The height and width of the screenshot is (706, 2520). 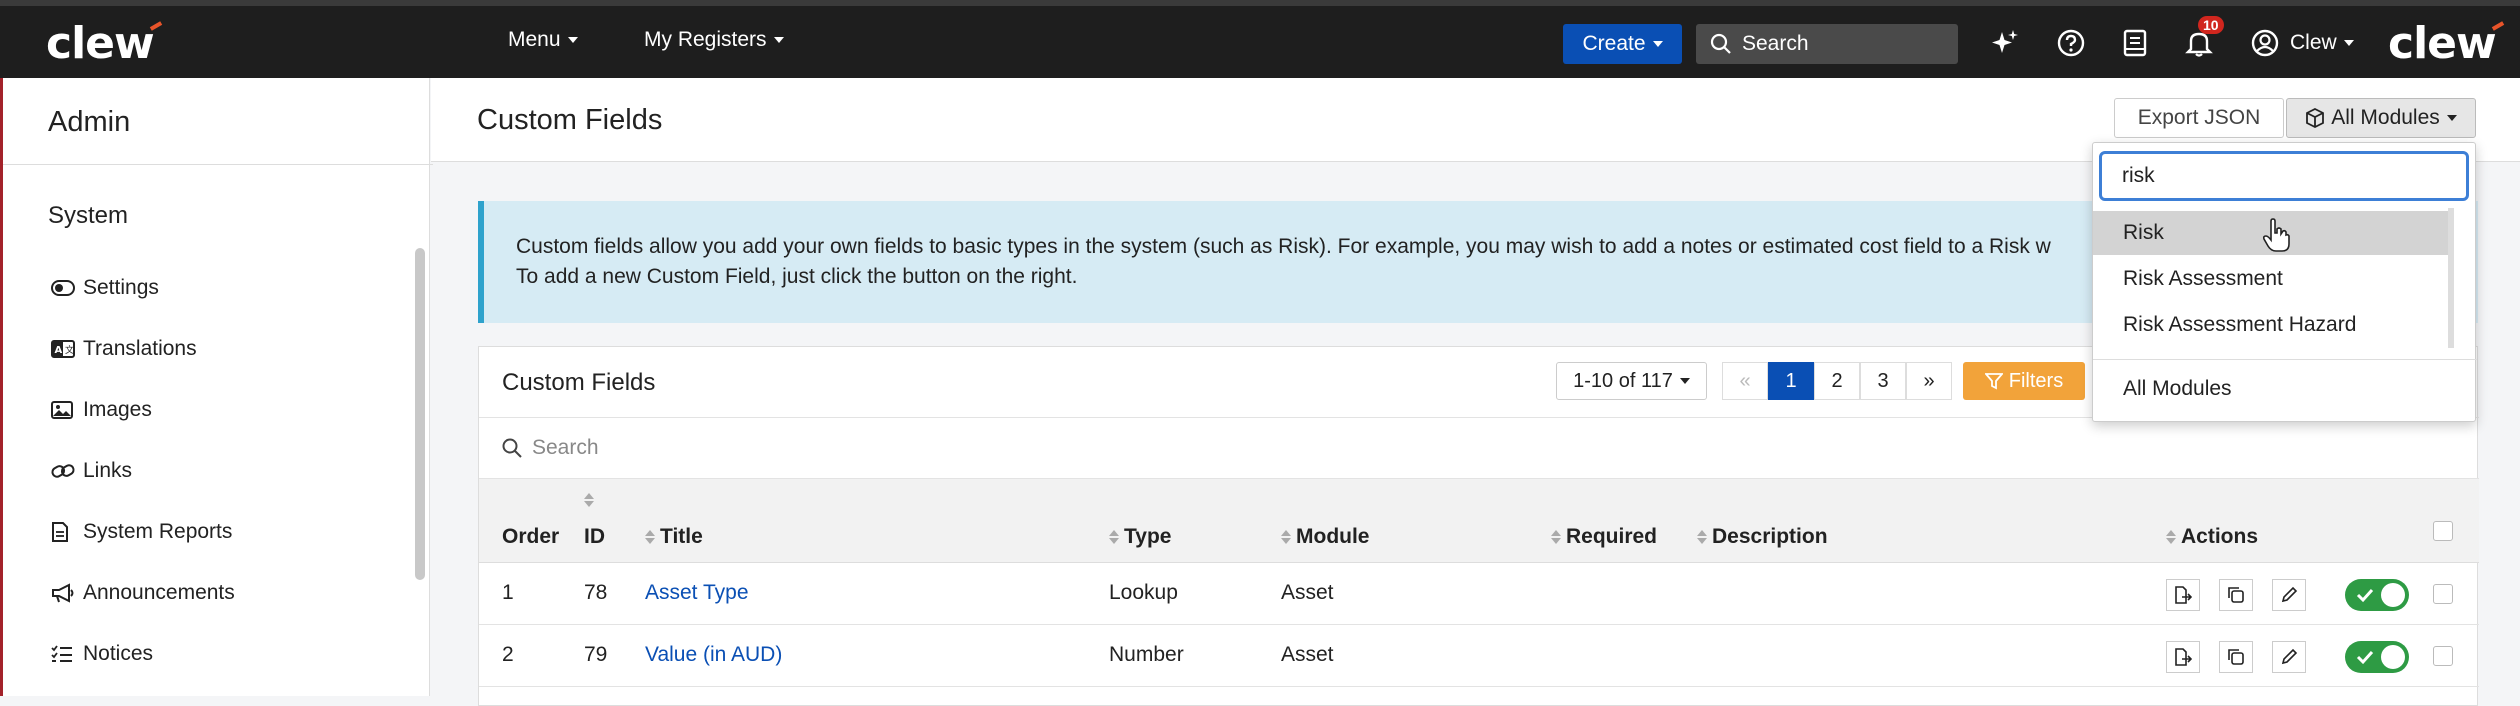 I want to click on help-icon, so click(x=2071, y=43).